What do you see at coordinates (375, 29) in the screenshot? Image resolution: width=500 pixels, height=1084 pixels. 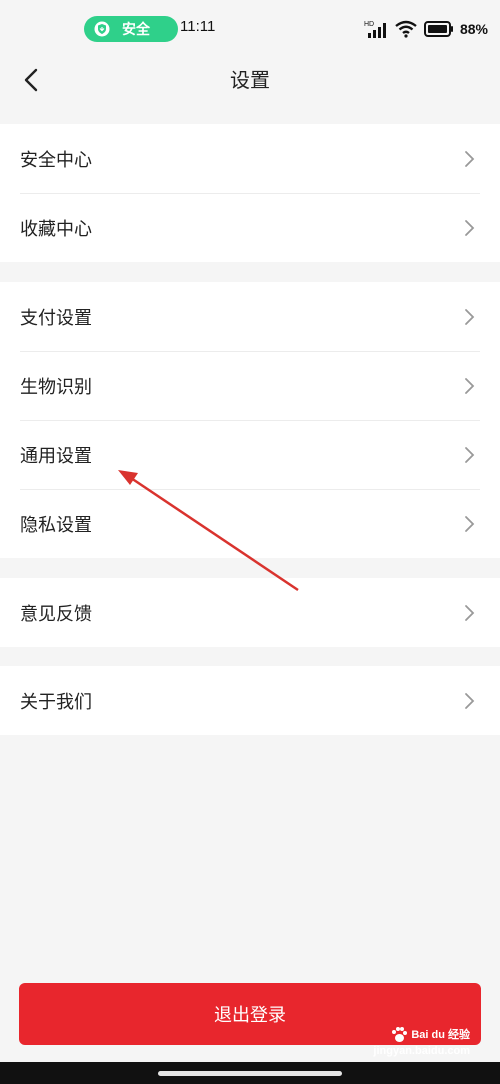 I see `cellular-signal-icon: HD` at bounding box center [375, 29].